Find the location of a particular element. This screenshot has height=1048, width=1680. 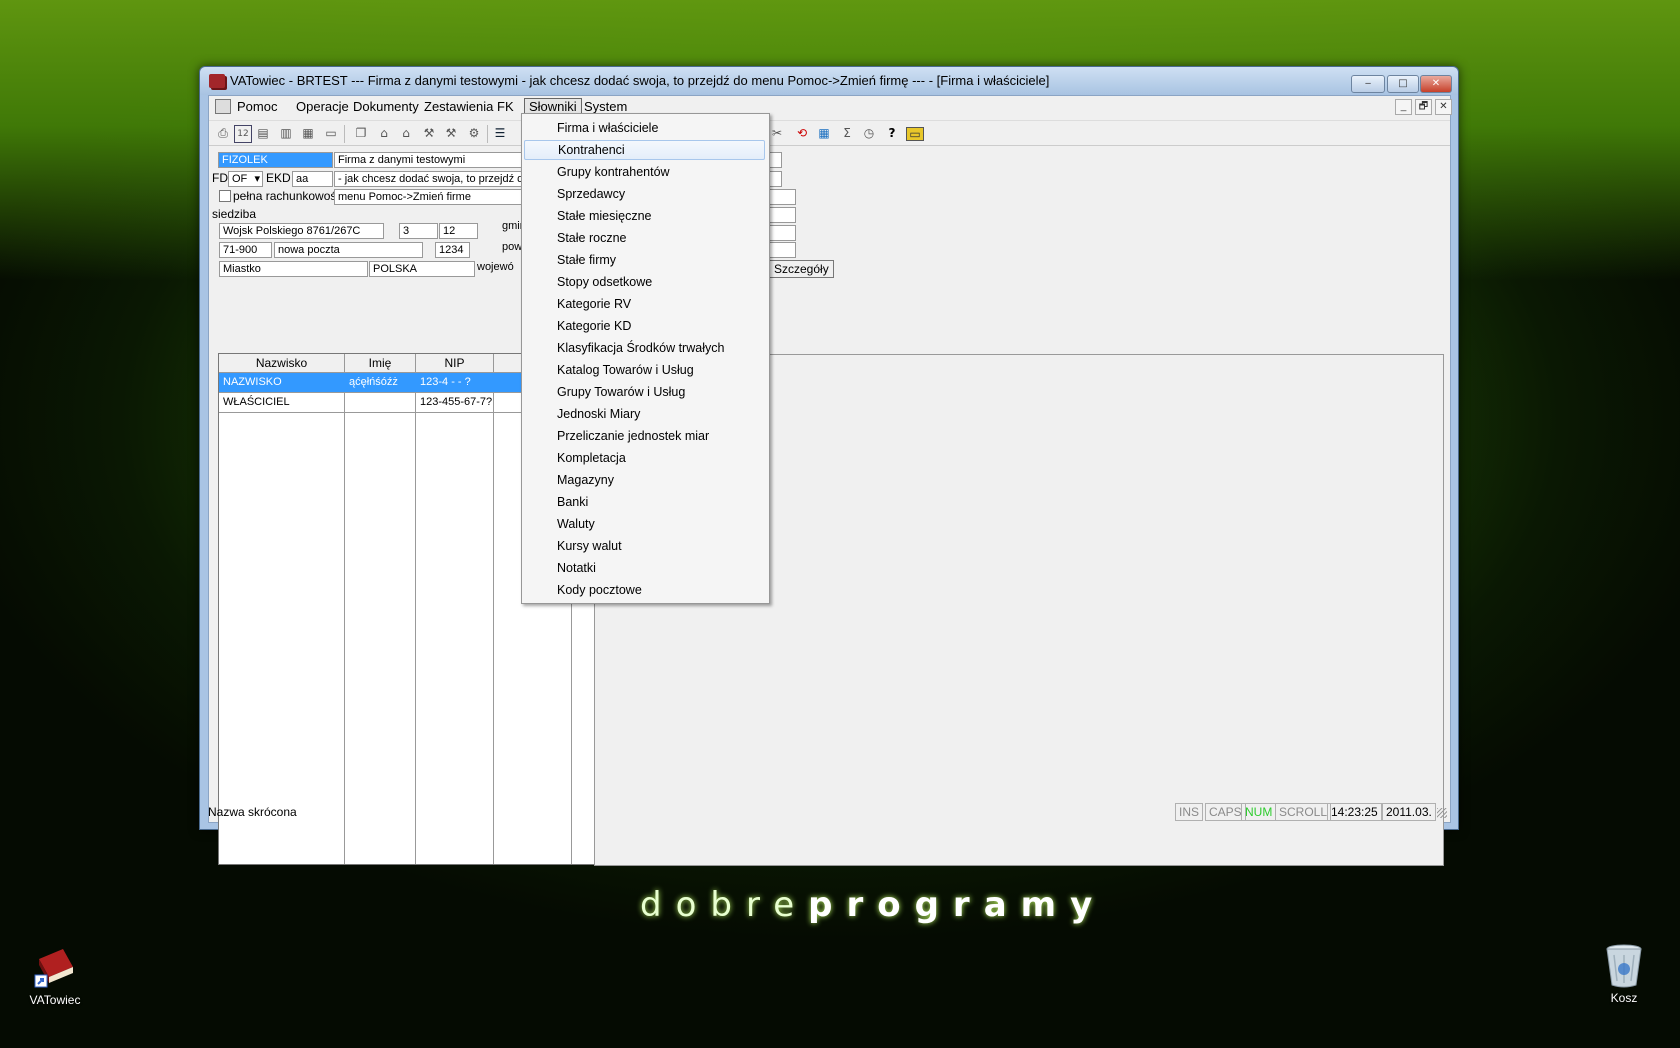

time-indicator: 14:23:25 is located at coordinates (1354, 812).